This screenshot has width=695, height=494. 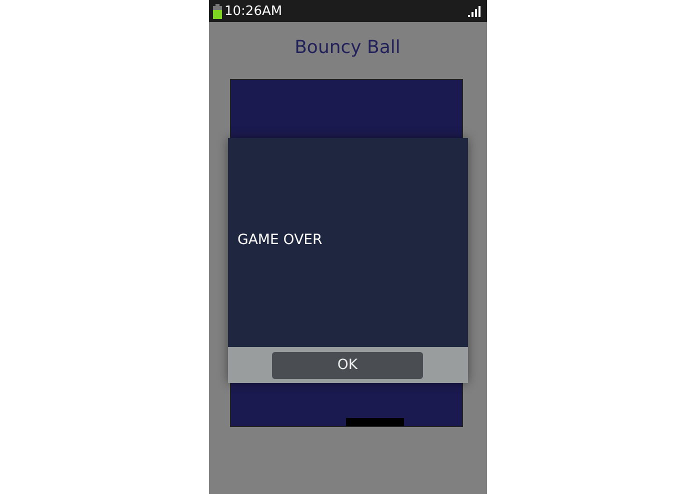 I want to click on signal-icon, so click(x=474, y=11).